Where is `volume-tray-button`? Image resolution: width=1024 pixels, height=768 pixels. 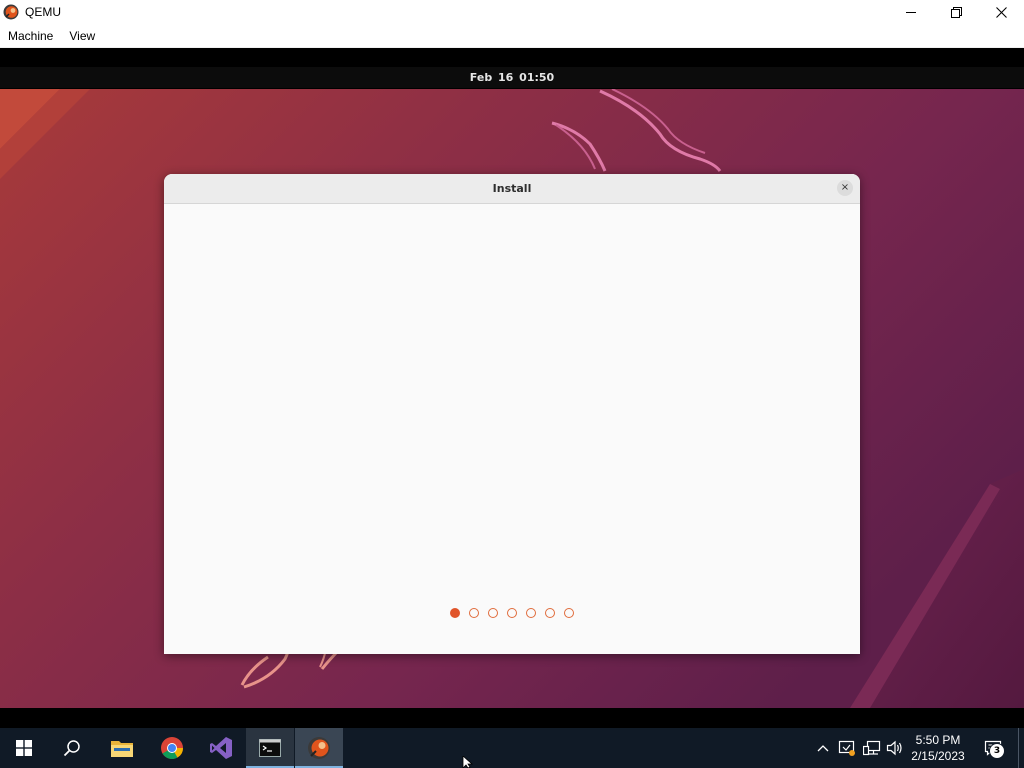
volume-tray-button is located at coordinates (895, 748).